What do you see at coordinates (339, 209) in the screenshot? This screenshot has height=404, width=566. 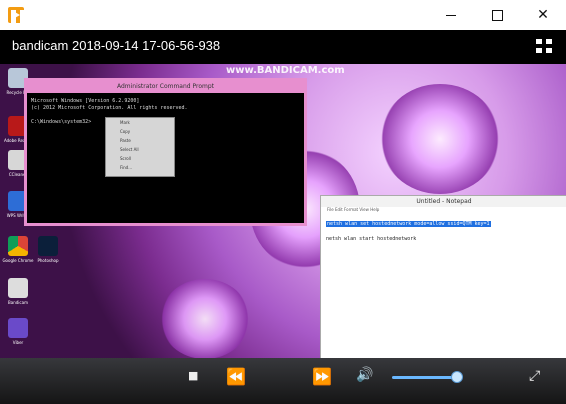 I see `menu-edit: Edit` at bounding box center [339, 209].